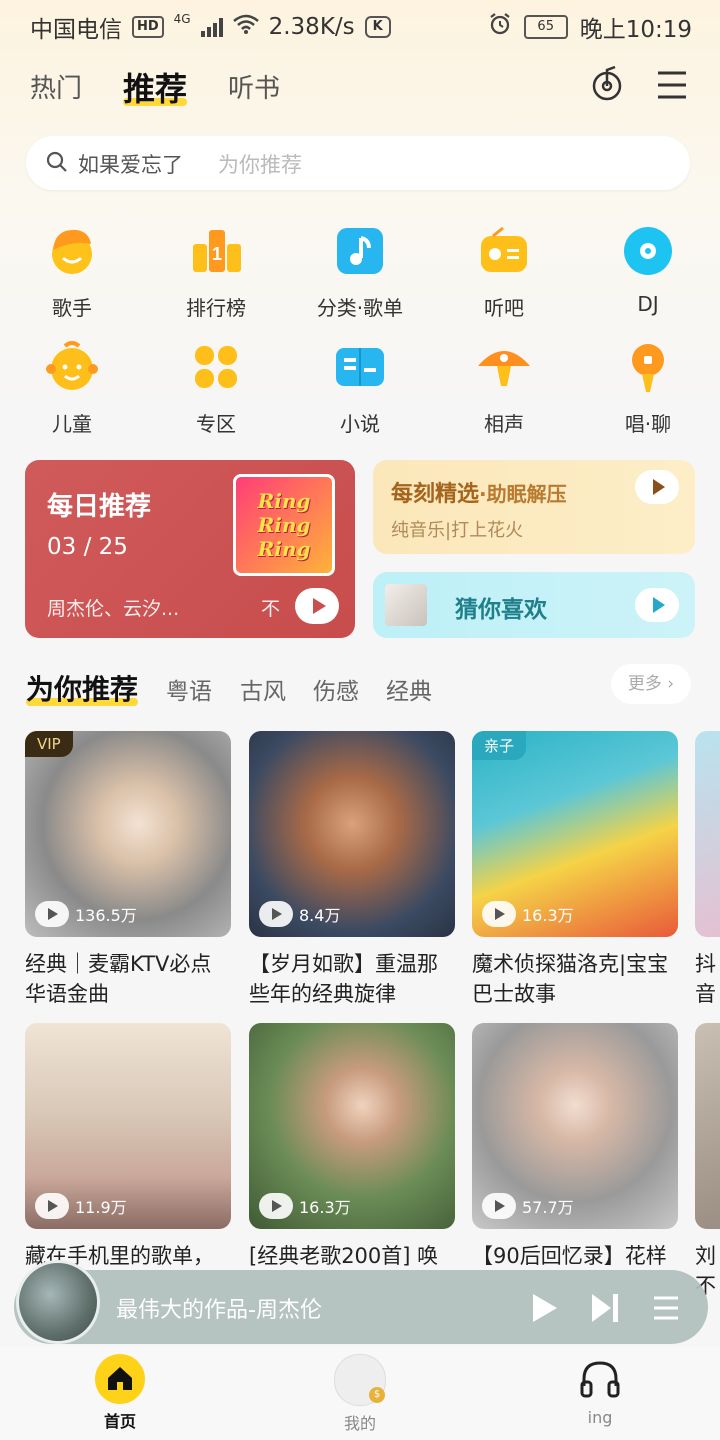  I want to click on moment-picks-card: 每刻精选·助眠解压 纯音乐|打上花火, so click(534, 507).